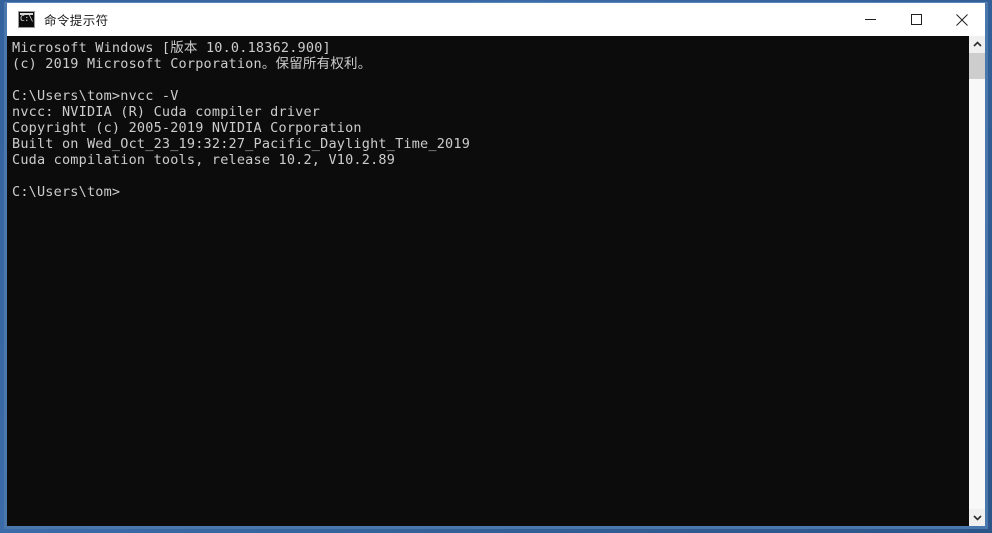 The height and width of the screenshot is (533, 992). Describe the element at coordinates (166, 112) in the screenshot. I see `terminal-line: nvcc: NVIDIA (R) Cuda compiler driver` at that location.